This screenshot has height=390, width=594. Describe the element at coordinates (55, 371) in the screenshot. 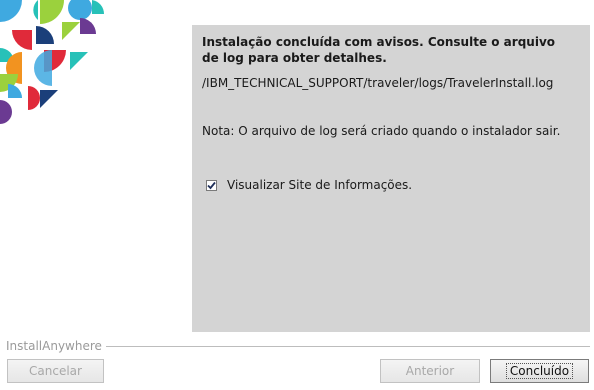

I see `cancel-button: Cancelar` at that location.